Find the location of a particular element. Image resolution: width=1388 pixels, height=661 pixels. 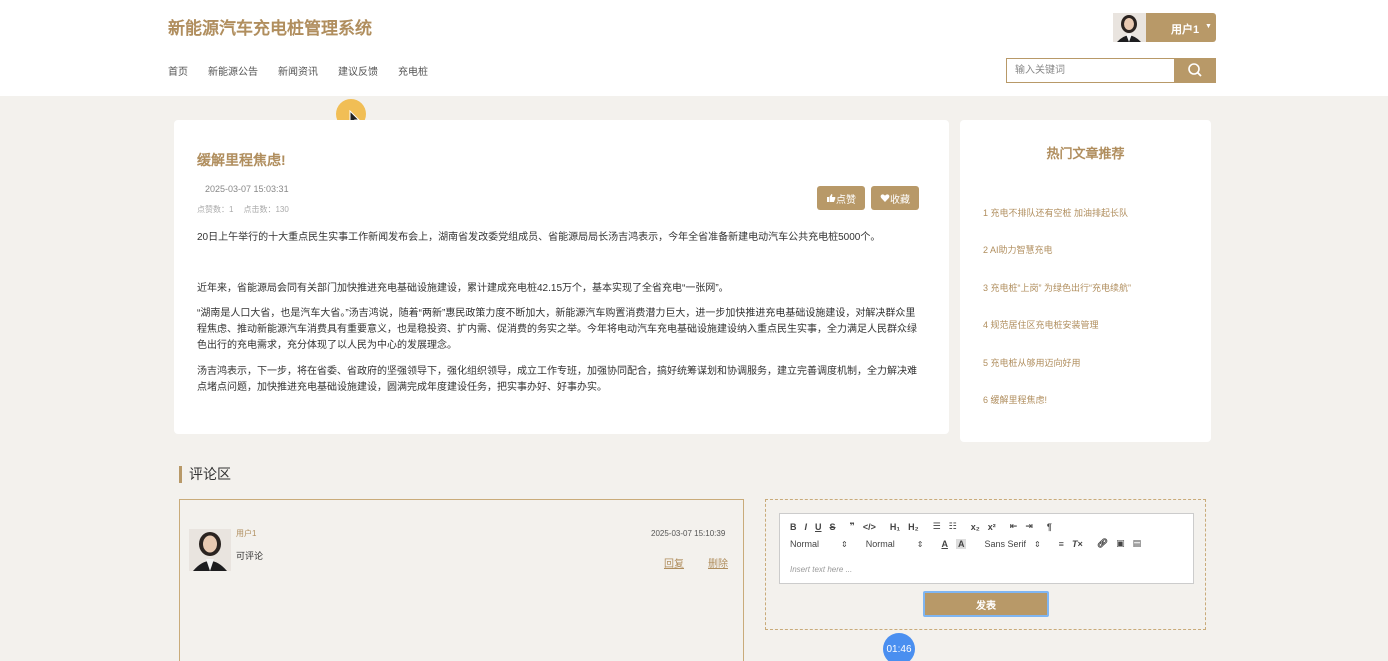

user-avatar is located at coordinates (1129, 27).